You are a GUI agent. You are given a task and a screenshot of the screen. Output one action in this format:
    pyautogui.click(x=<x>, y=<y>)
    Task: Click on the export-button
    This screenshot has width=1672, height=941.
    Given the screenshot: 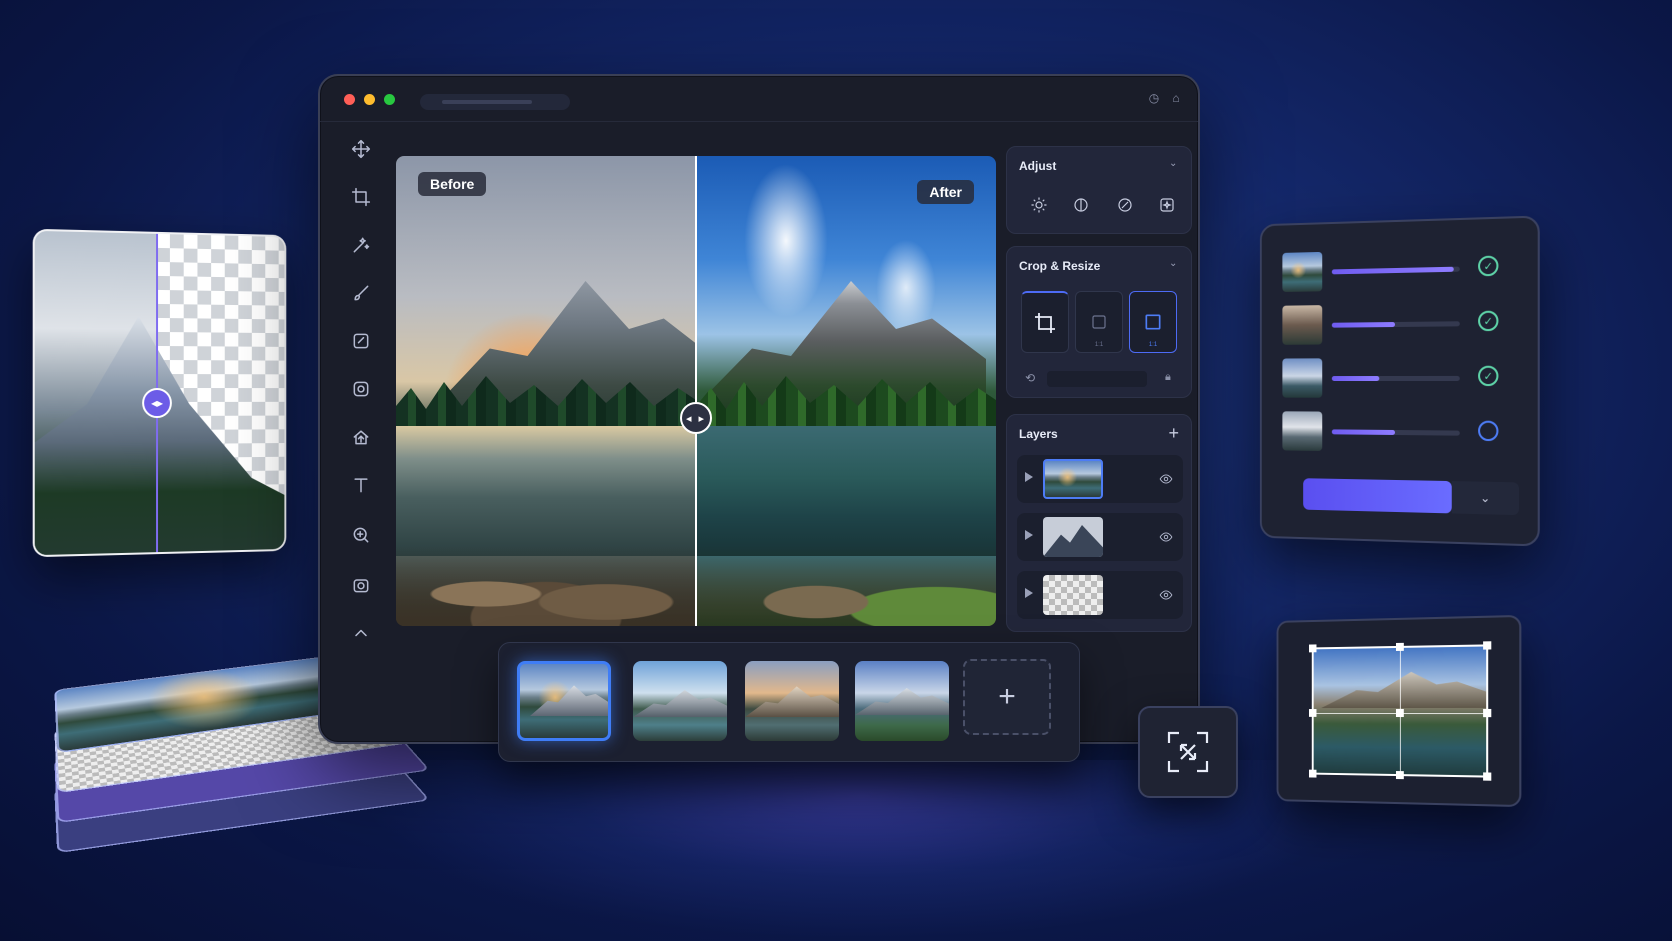 What is the action you would take?
    pyautogui.click(x=1377, y=495)
    